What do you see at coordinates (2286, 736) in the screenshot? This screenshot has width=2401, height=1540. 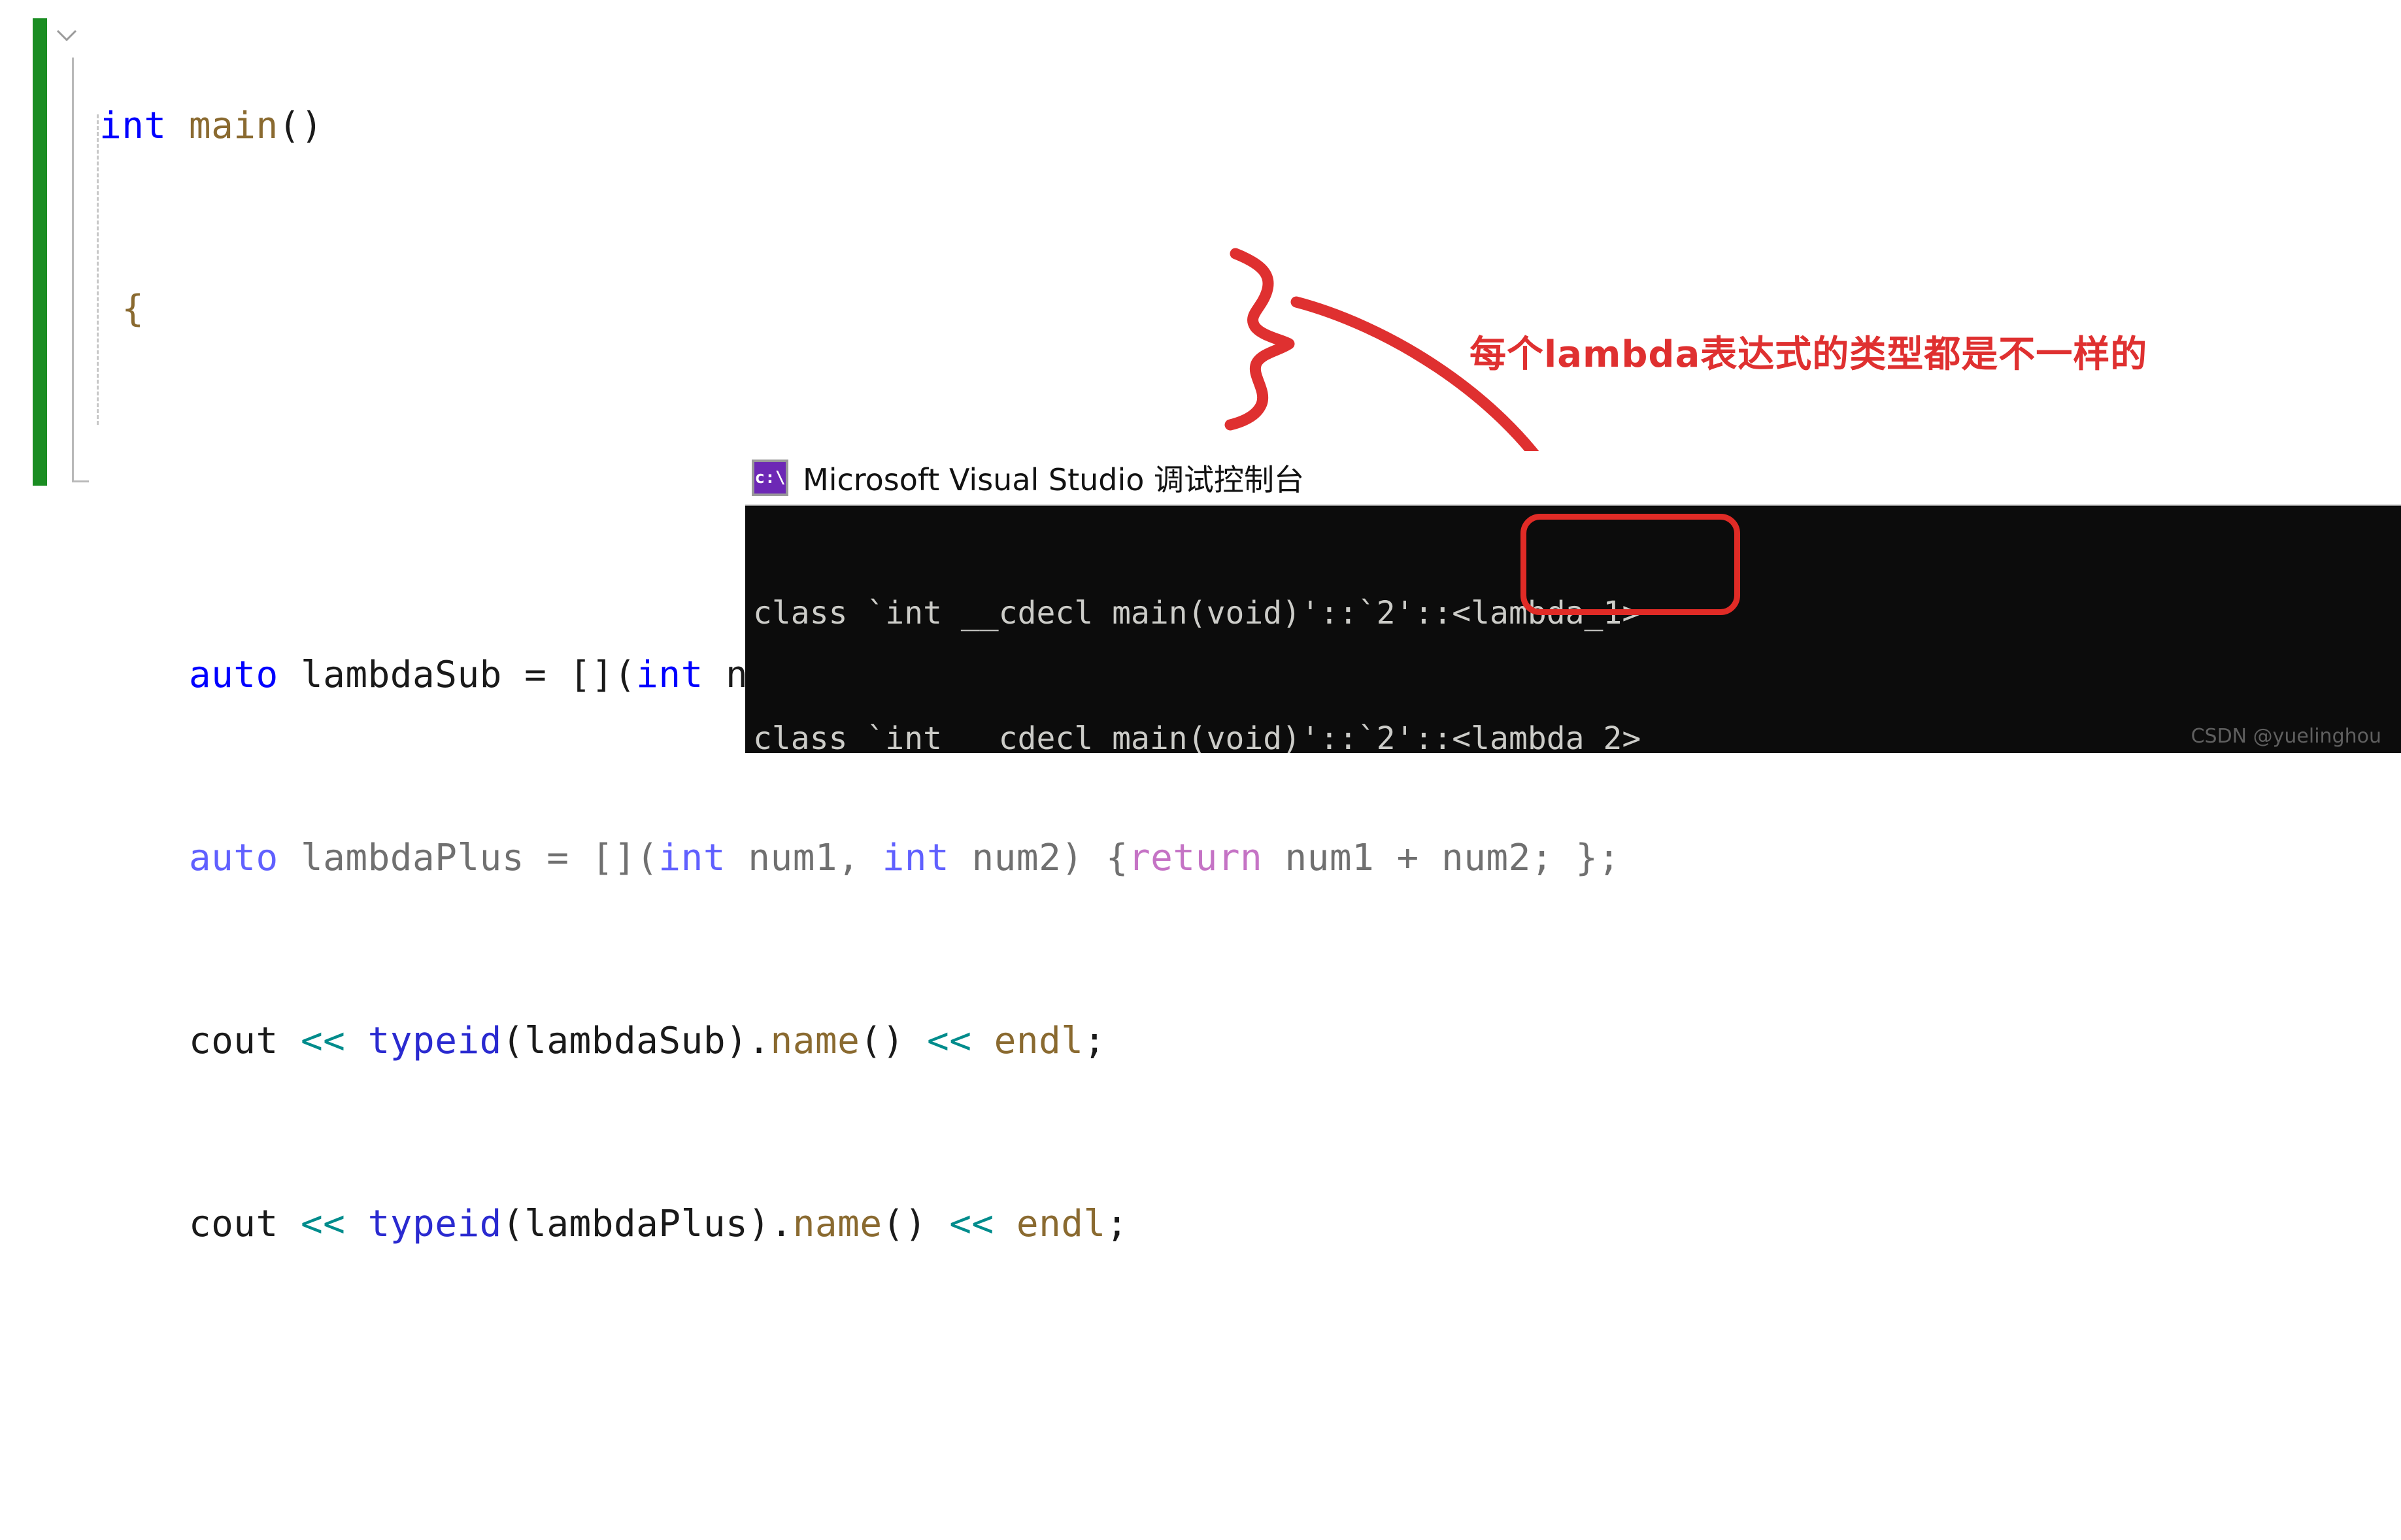 I see `watermark: CSDN @yuelinghou` at bounding box center [2286, 736].